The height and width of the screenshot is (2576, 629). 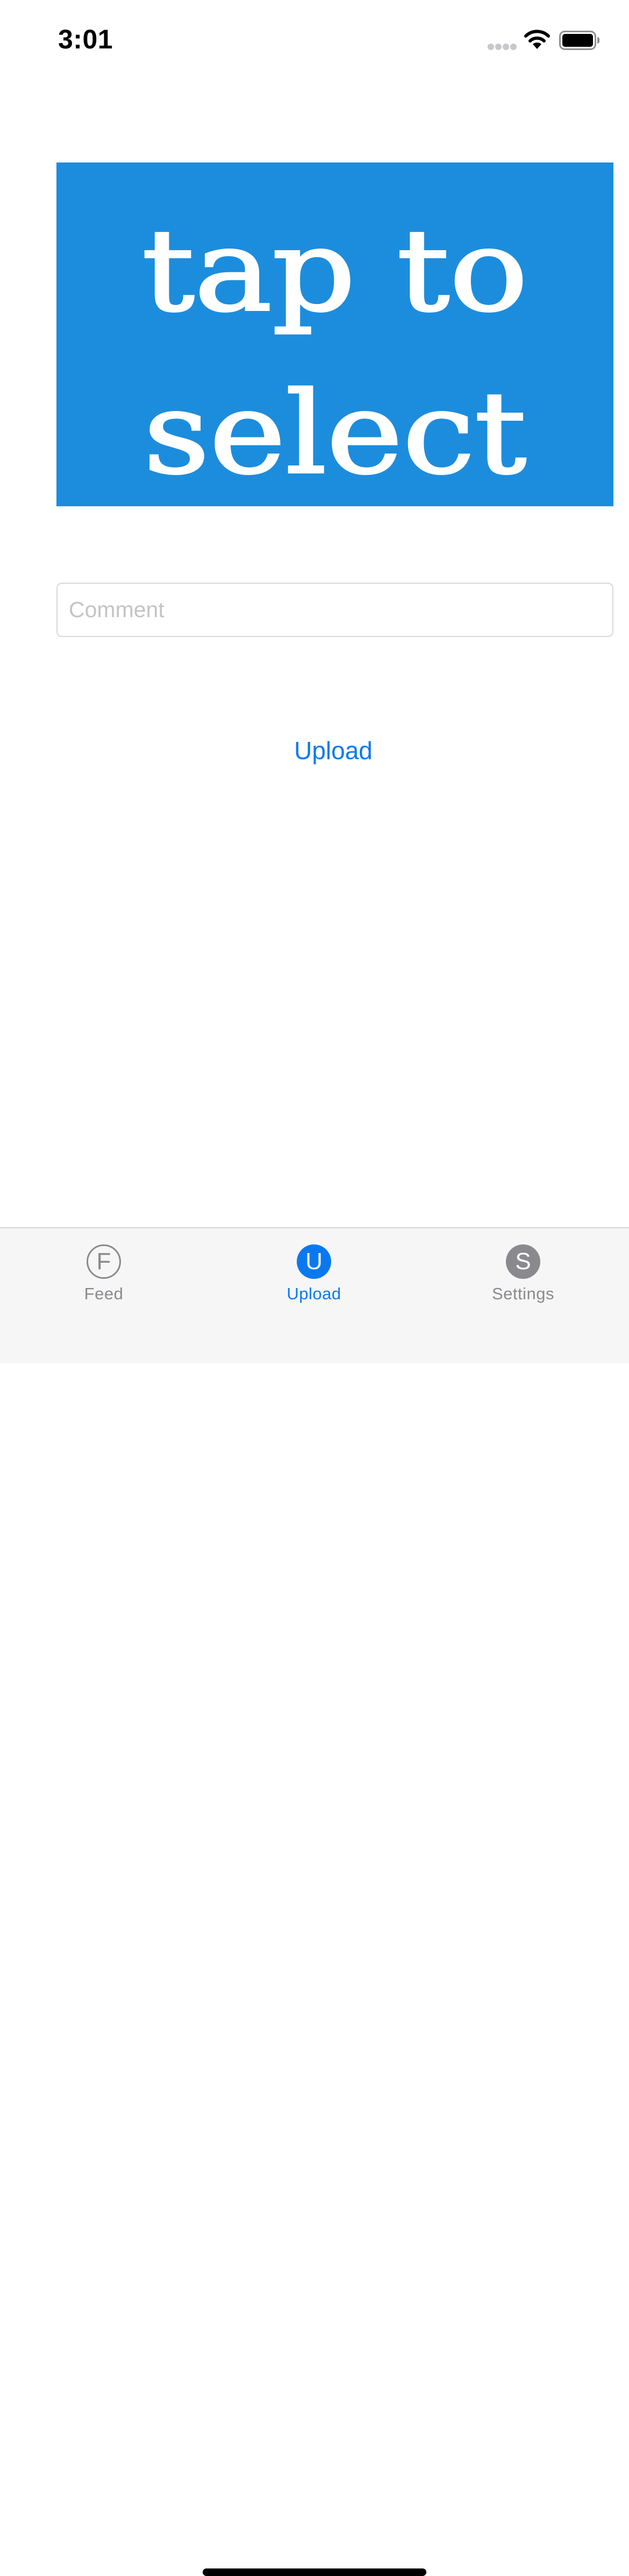 I want to click on tab-feed-label: Feed, so click(x=104, y=1293).